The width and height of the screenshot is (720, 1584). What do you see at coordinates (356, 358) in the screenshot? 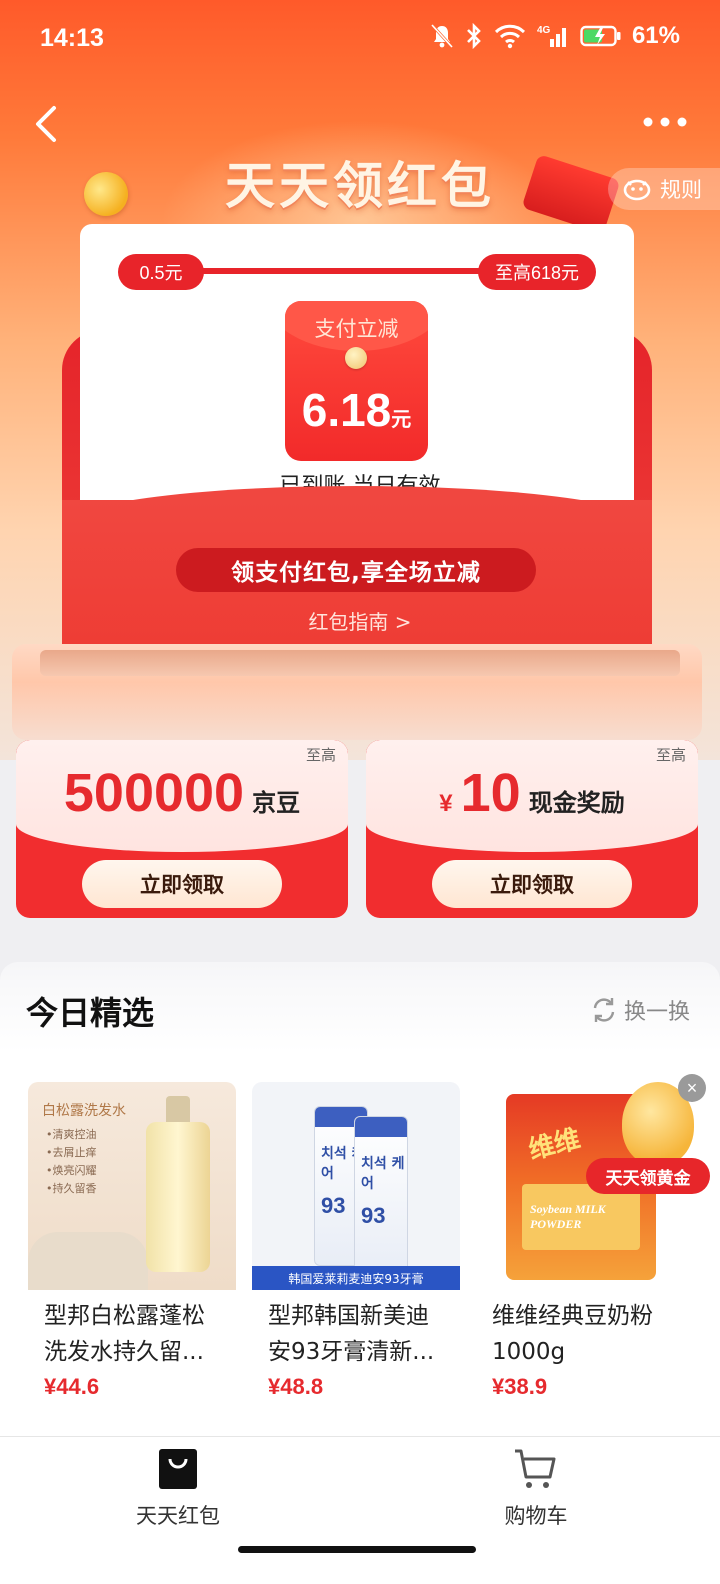
I see `coupon-seal-icon` at bounding box center [356, 358].